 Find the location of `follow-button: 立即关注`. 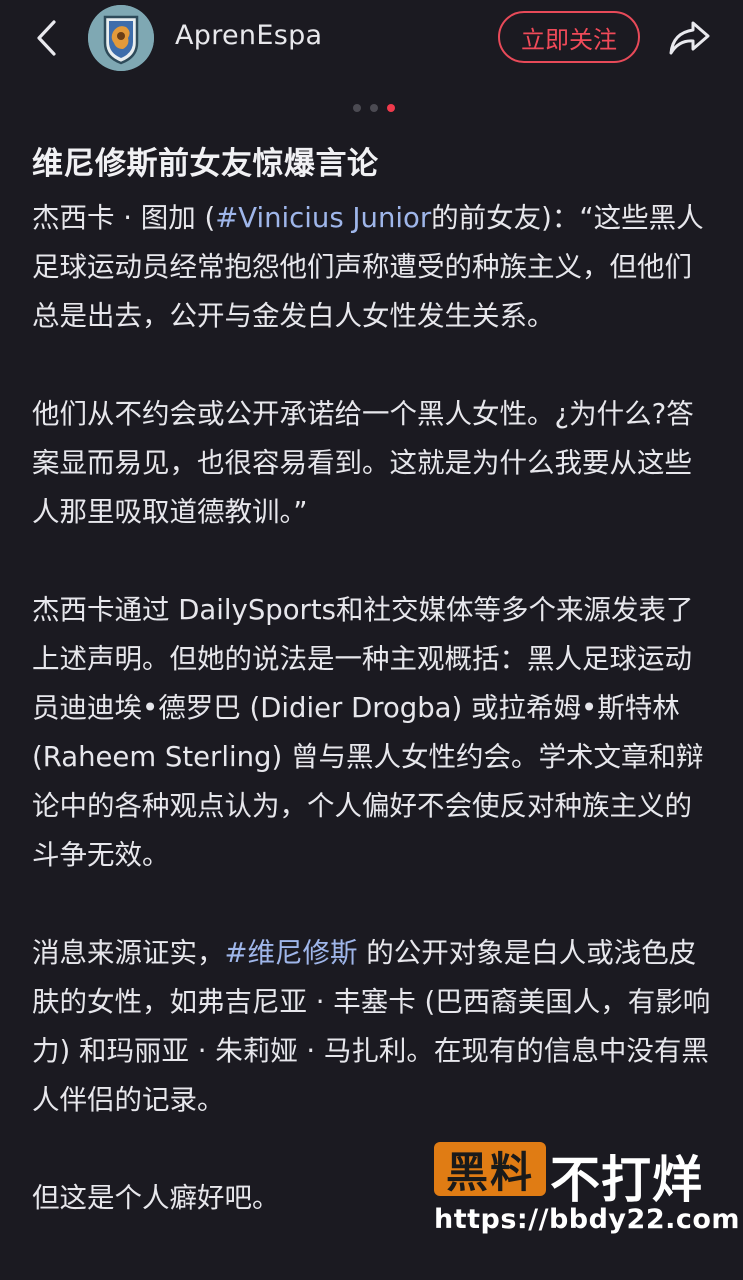

follow-button: 立即关注 is located at coordinates (569, 37).